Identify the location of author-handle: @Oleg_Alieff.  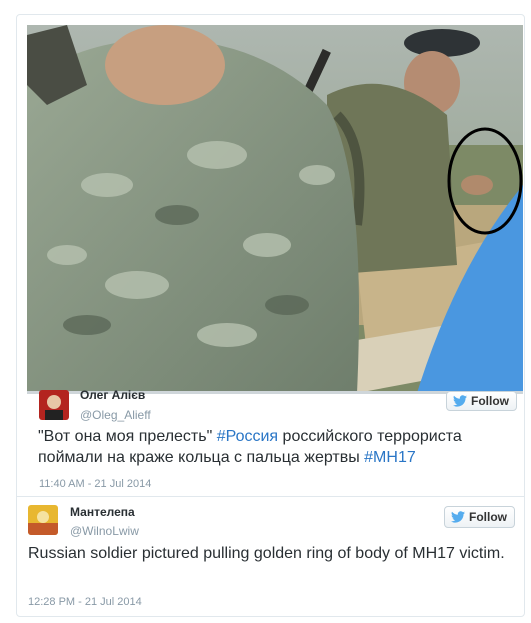
(115, 415).